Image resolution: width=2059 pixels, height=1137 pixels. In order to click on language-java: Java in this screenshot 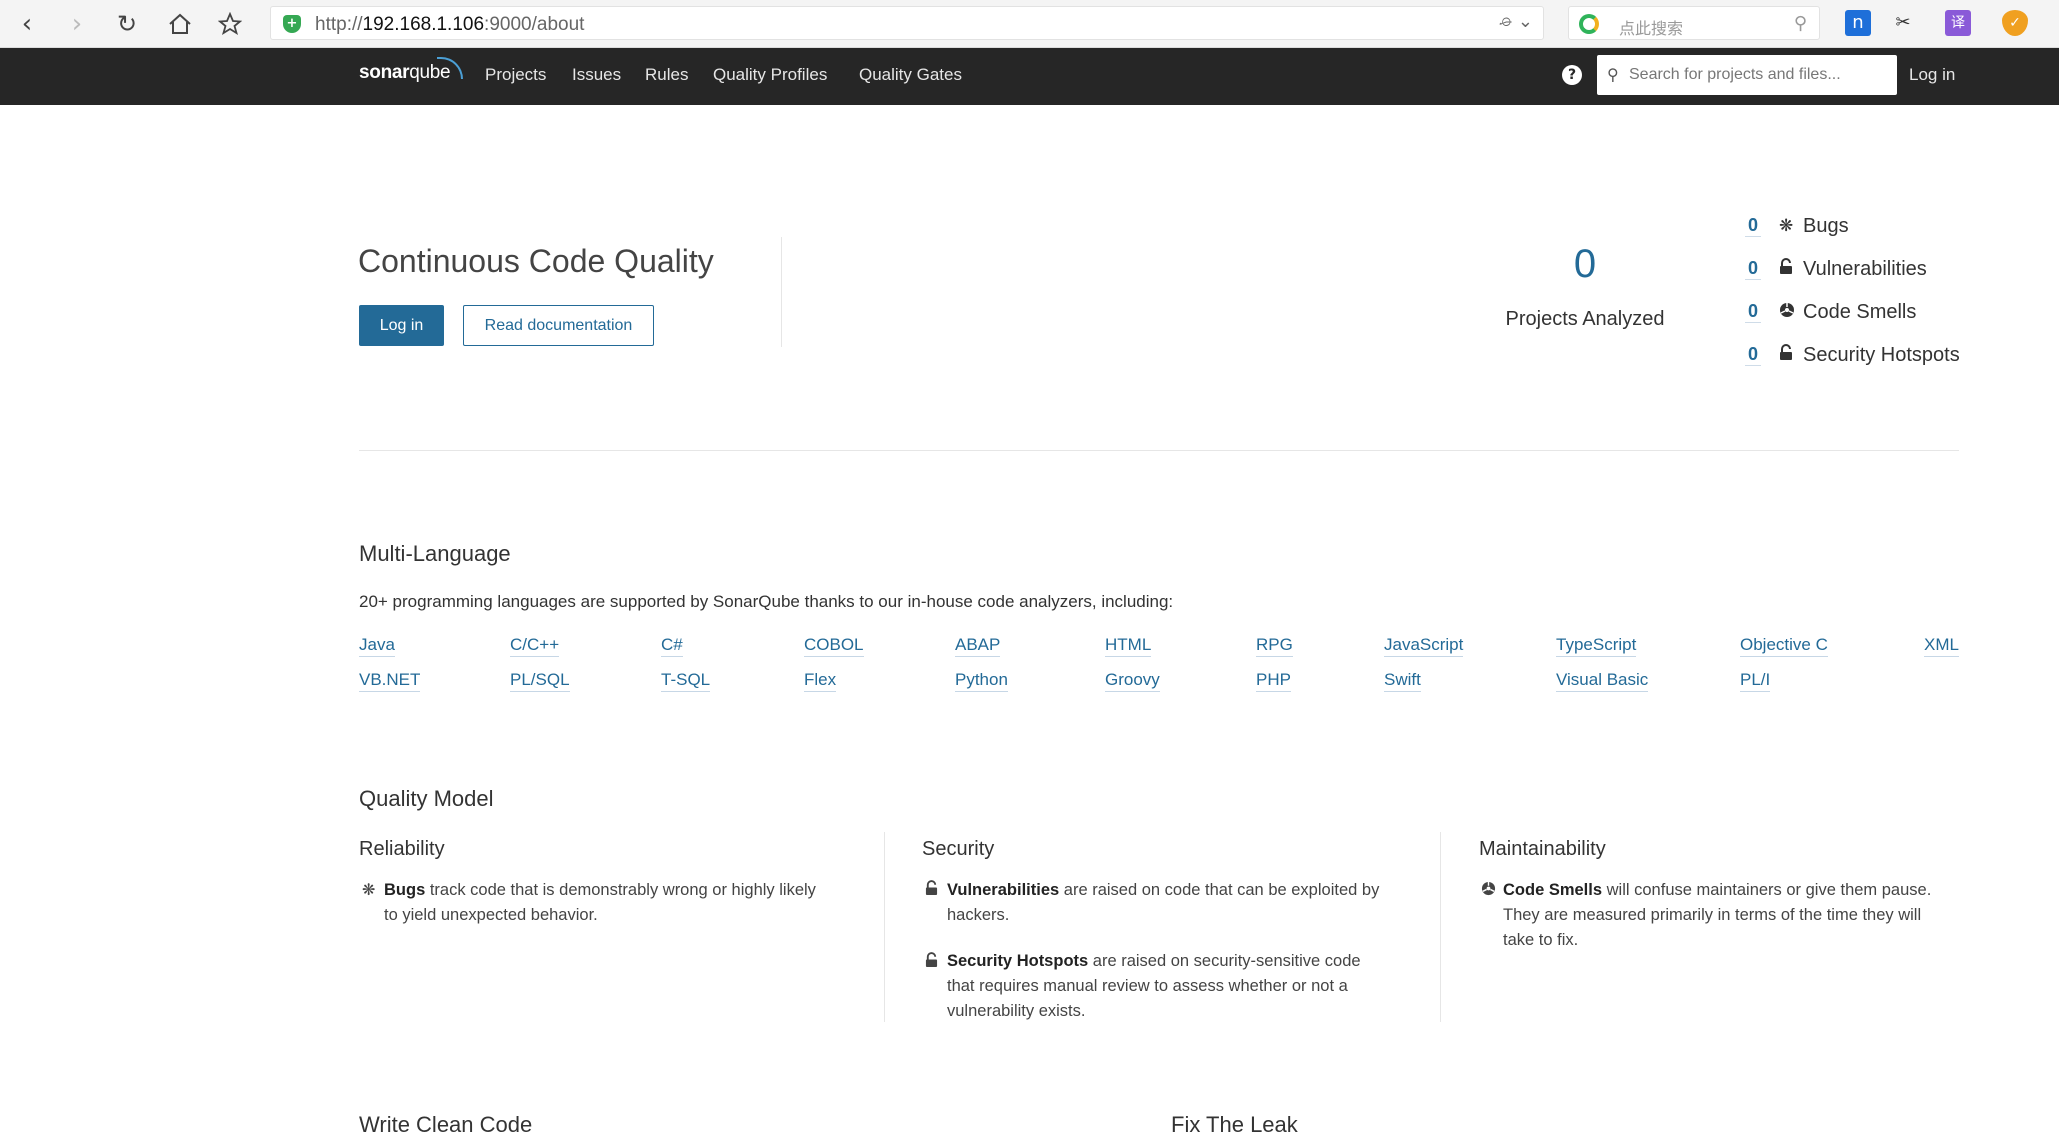, I will do `click(377, 645)`.